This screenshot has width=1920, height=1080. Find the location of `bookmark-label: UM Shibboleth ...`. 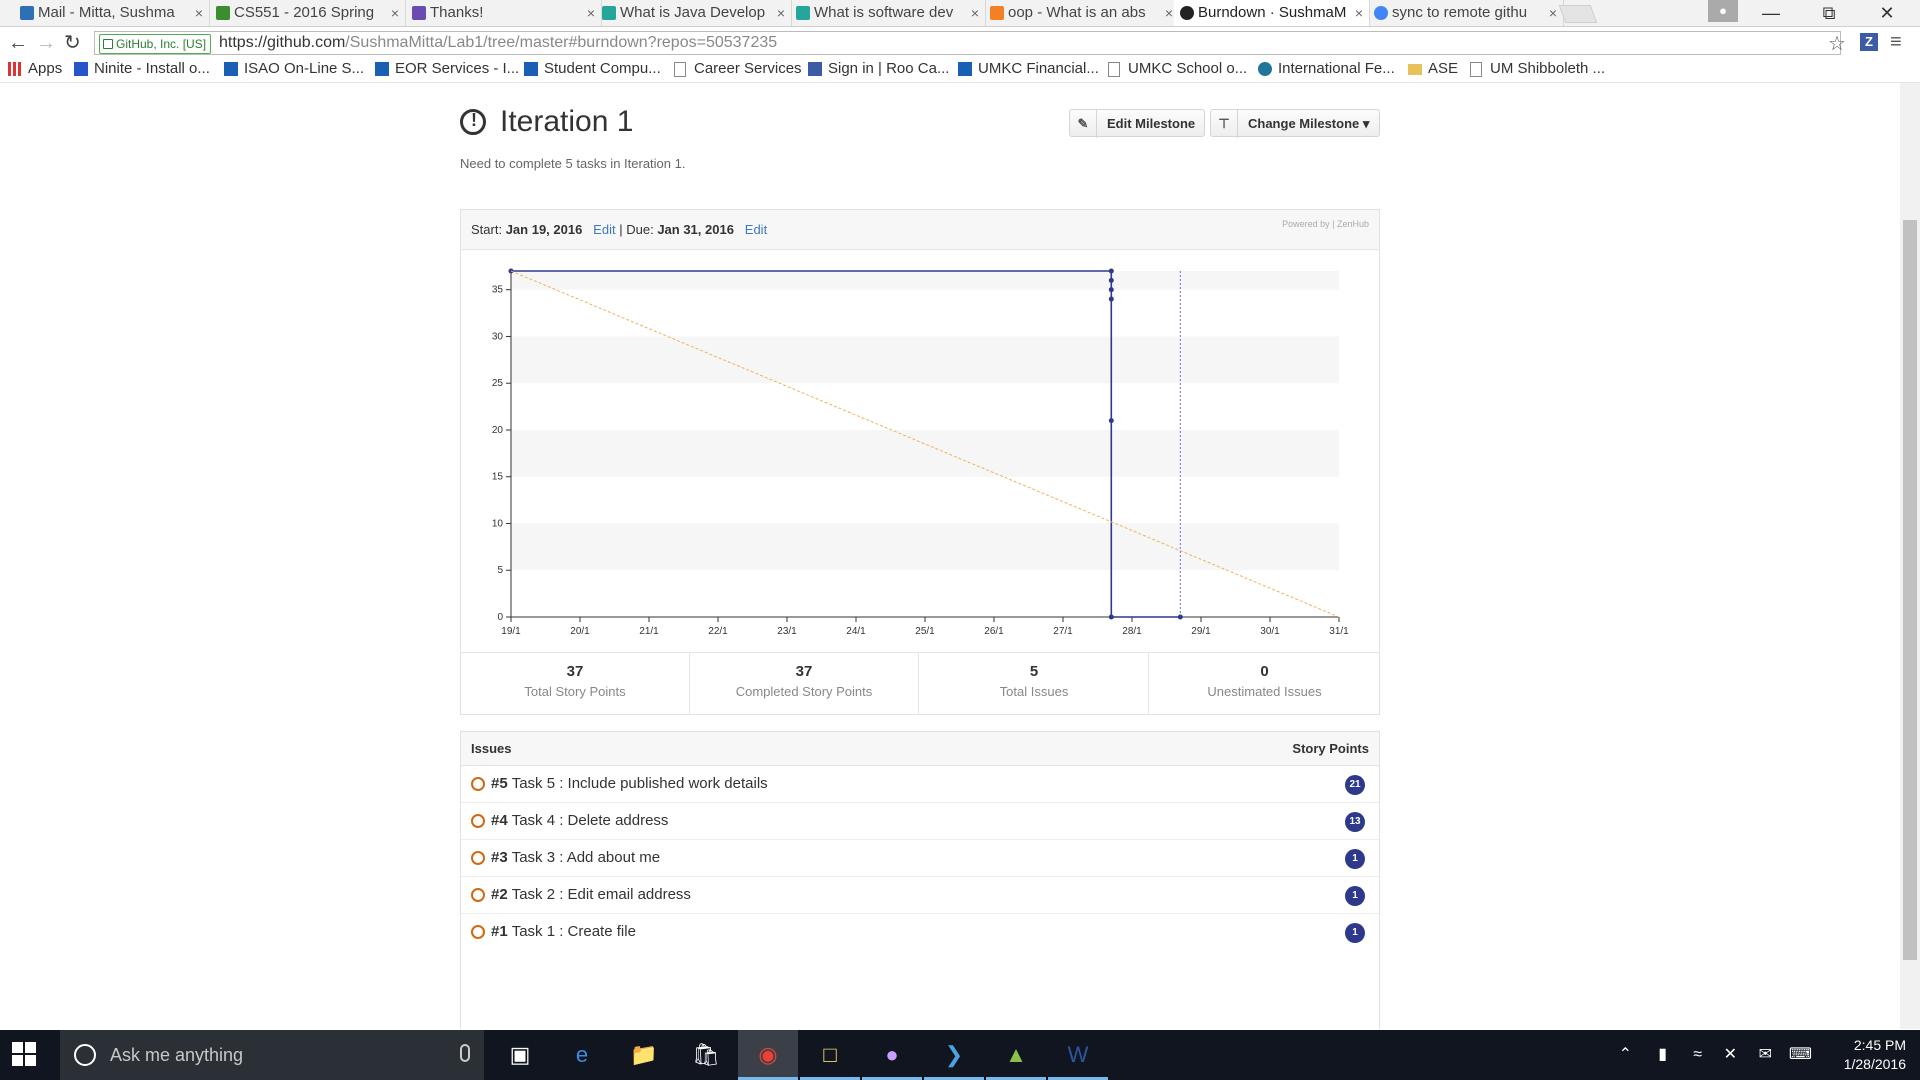

bookmark-label: UM Shibboleth ... is located at coordinates (1548, 68).